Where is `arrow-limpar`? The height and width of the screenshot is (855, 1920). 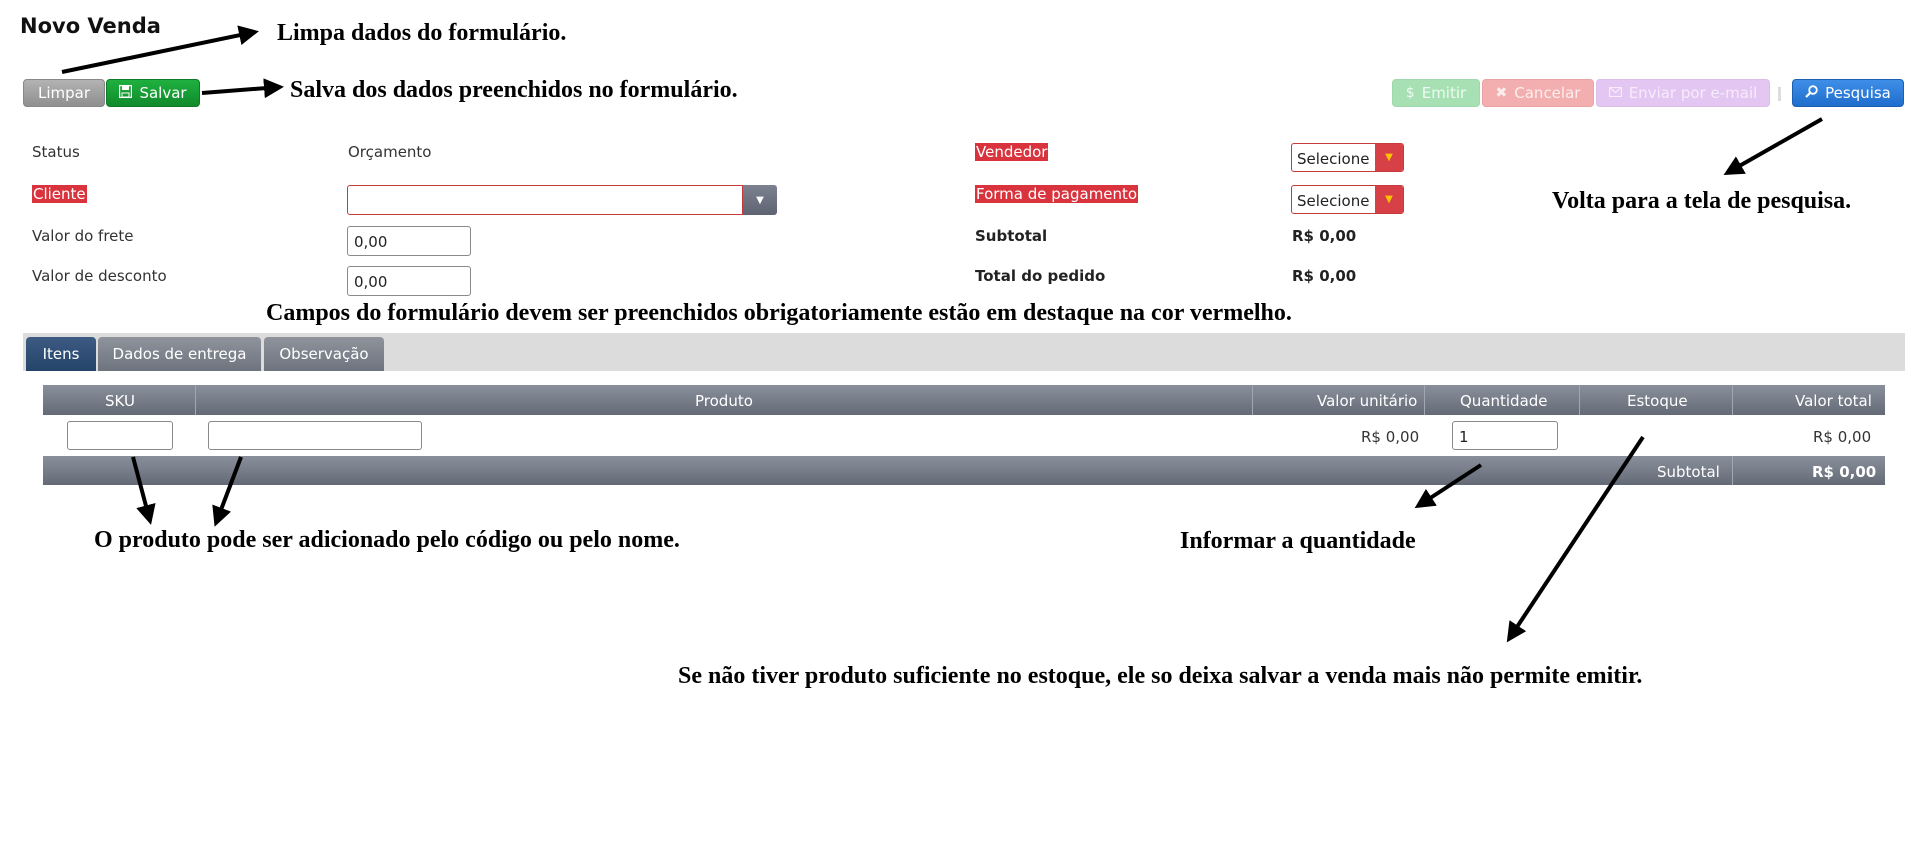 arrow-limpar is located at coordinates (160, 49).